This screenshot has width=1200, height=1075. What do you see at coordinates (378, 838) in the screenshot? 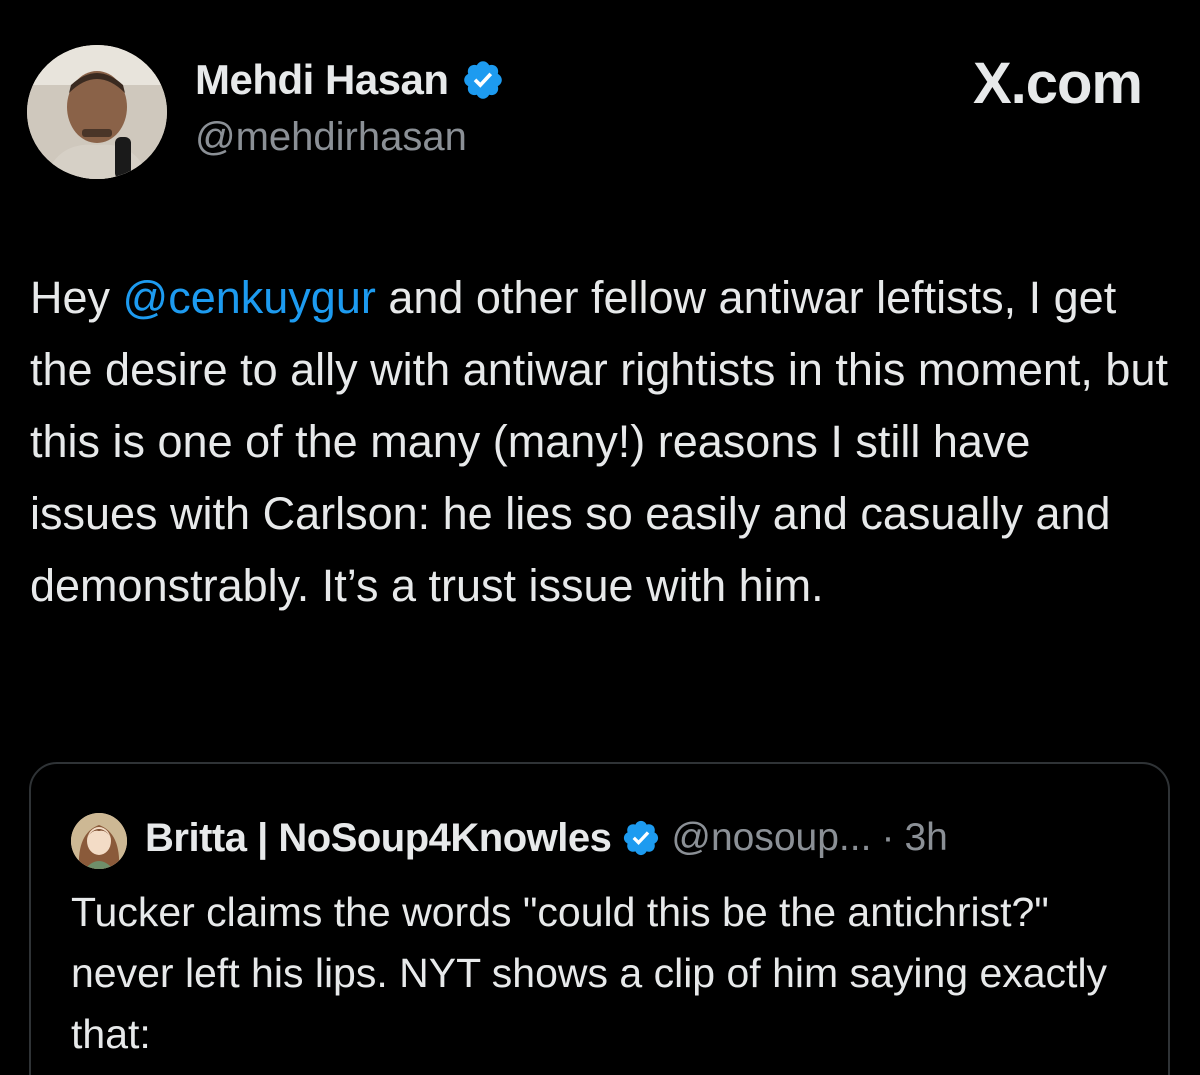
I see `quoted-author-name: Britta | NoSoup4Knowles` at bounding box center [378, 838].